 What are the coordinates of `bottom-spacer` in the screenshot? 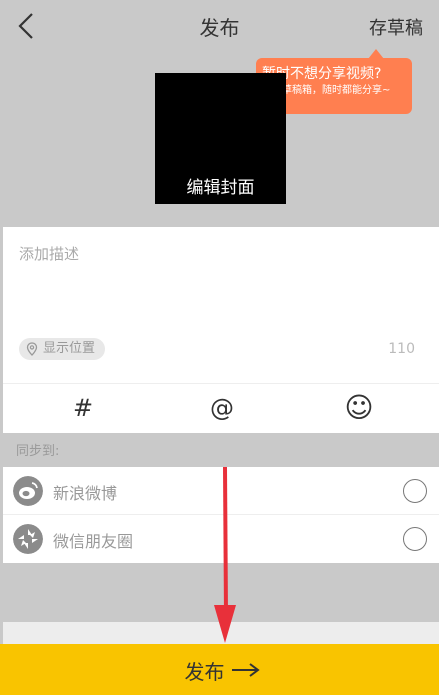 It's located at (221, 633).